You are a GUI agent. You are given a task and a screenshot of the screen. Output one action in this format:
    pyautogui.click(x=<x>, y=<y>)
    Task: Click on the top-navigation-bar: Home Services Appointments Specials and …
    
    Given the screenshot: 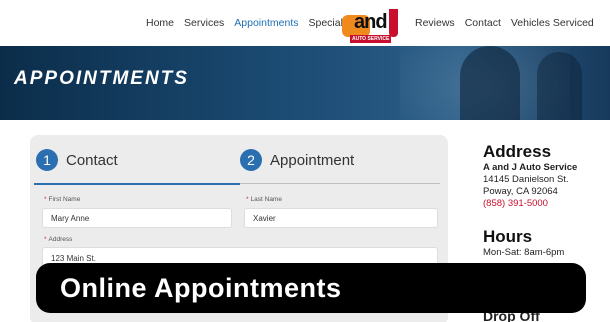 What is the action you would take?
    pyautogui.click(x=305, y=23)
    